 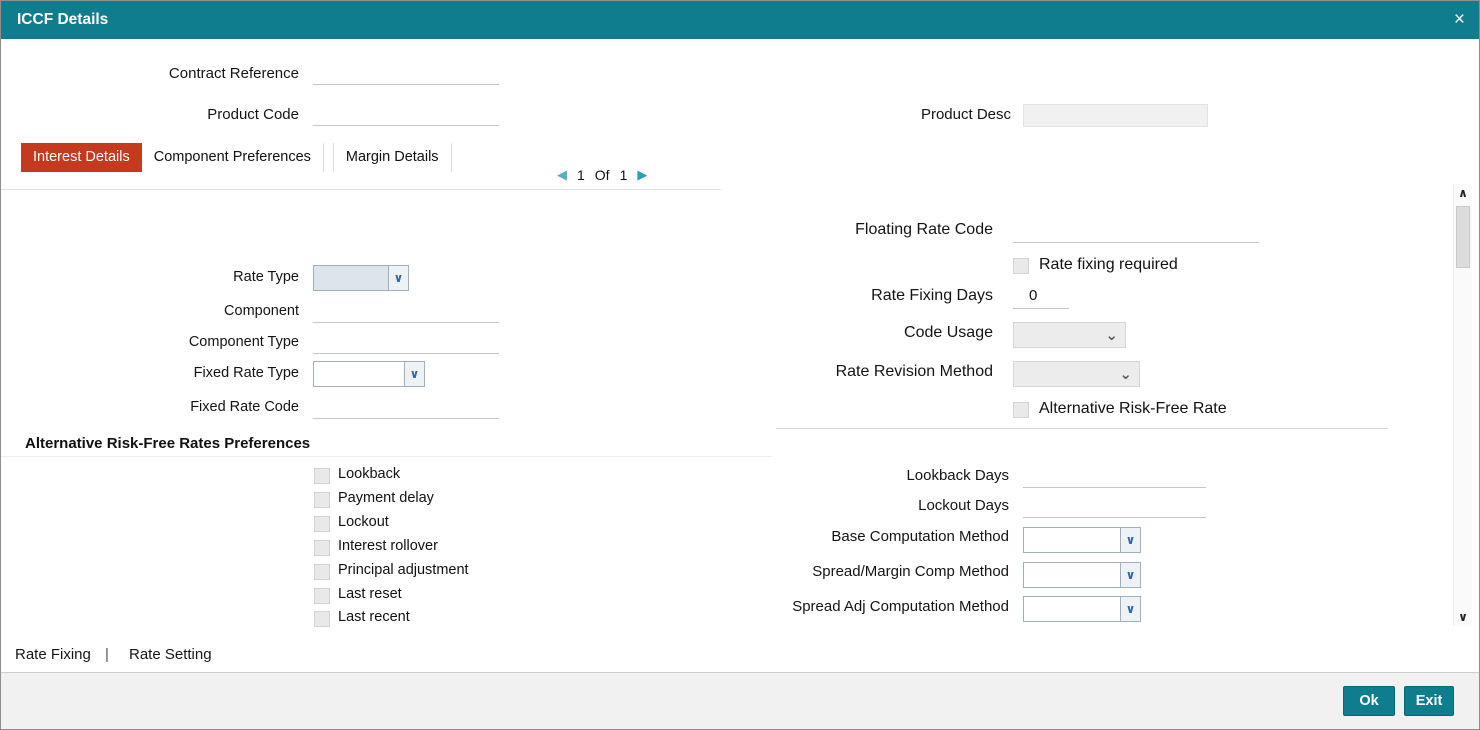 I want to click on lookback-label: Lookback, so click(x=369, y=474).